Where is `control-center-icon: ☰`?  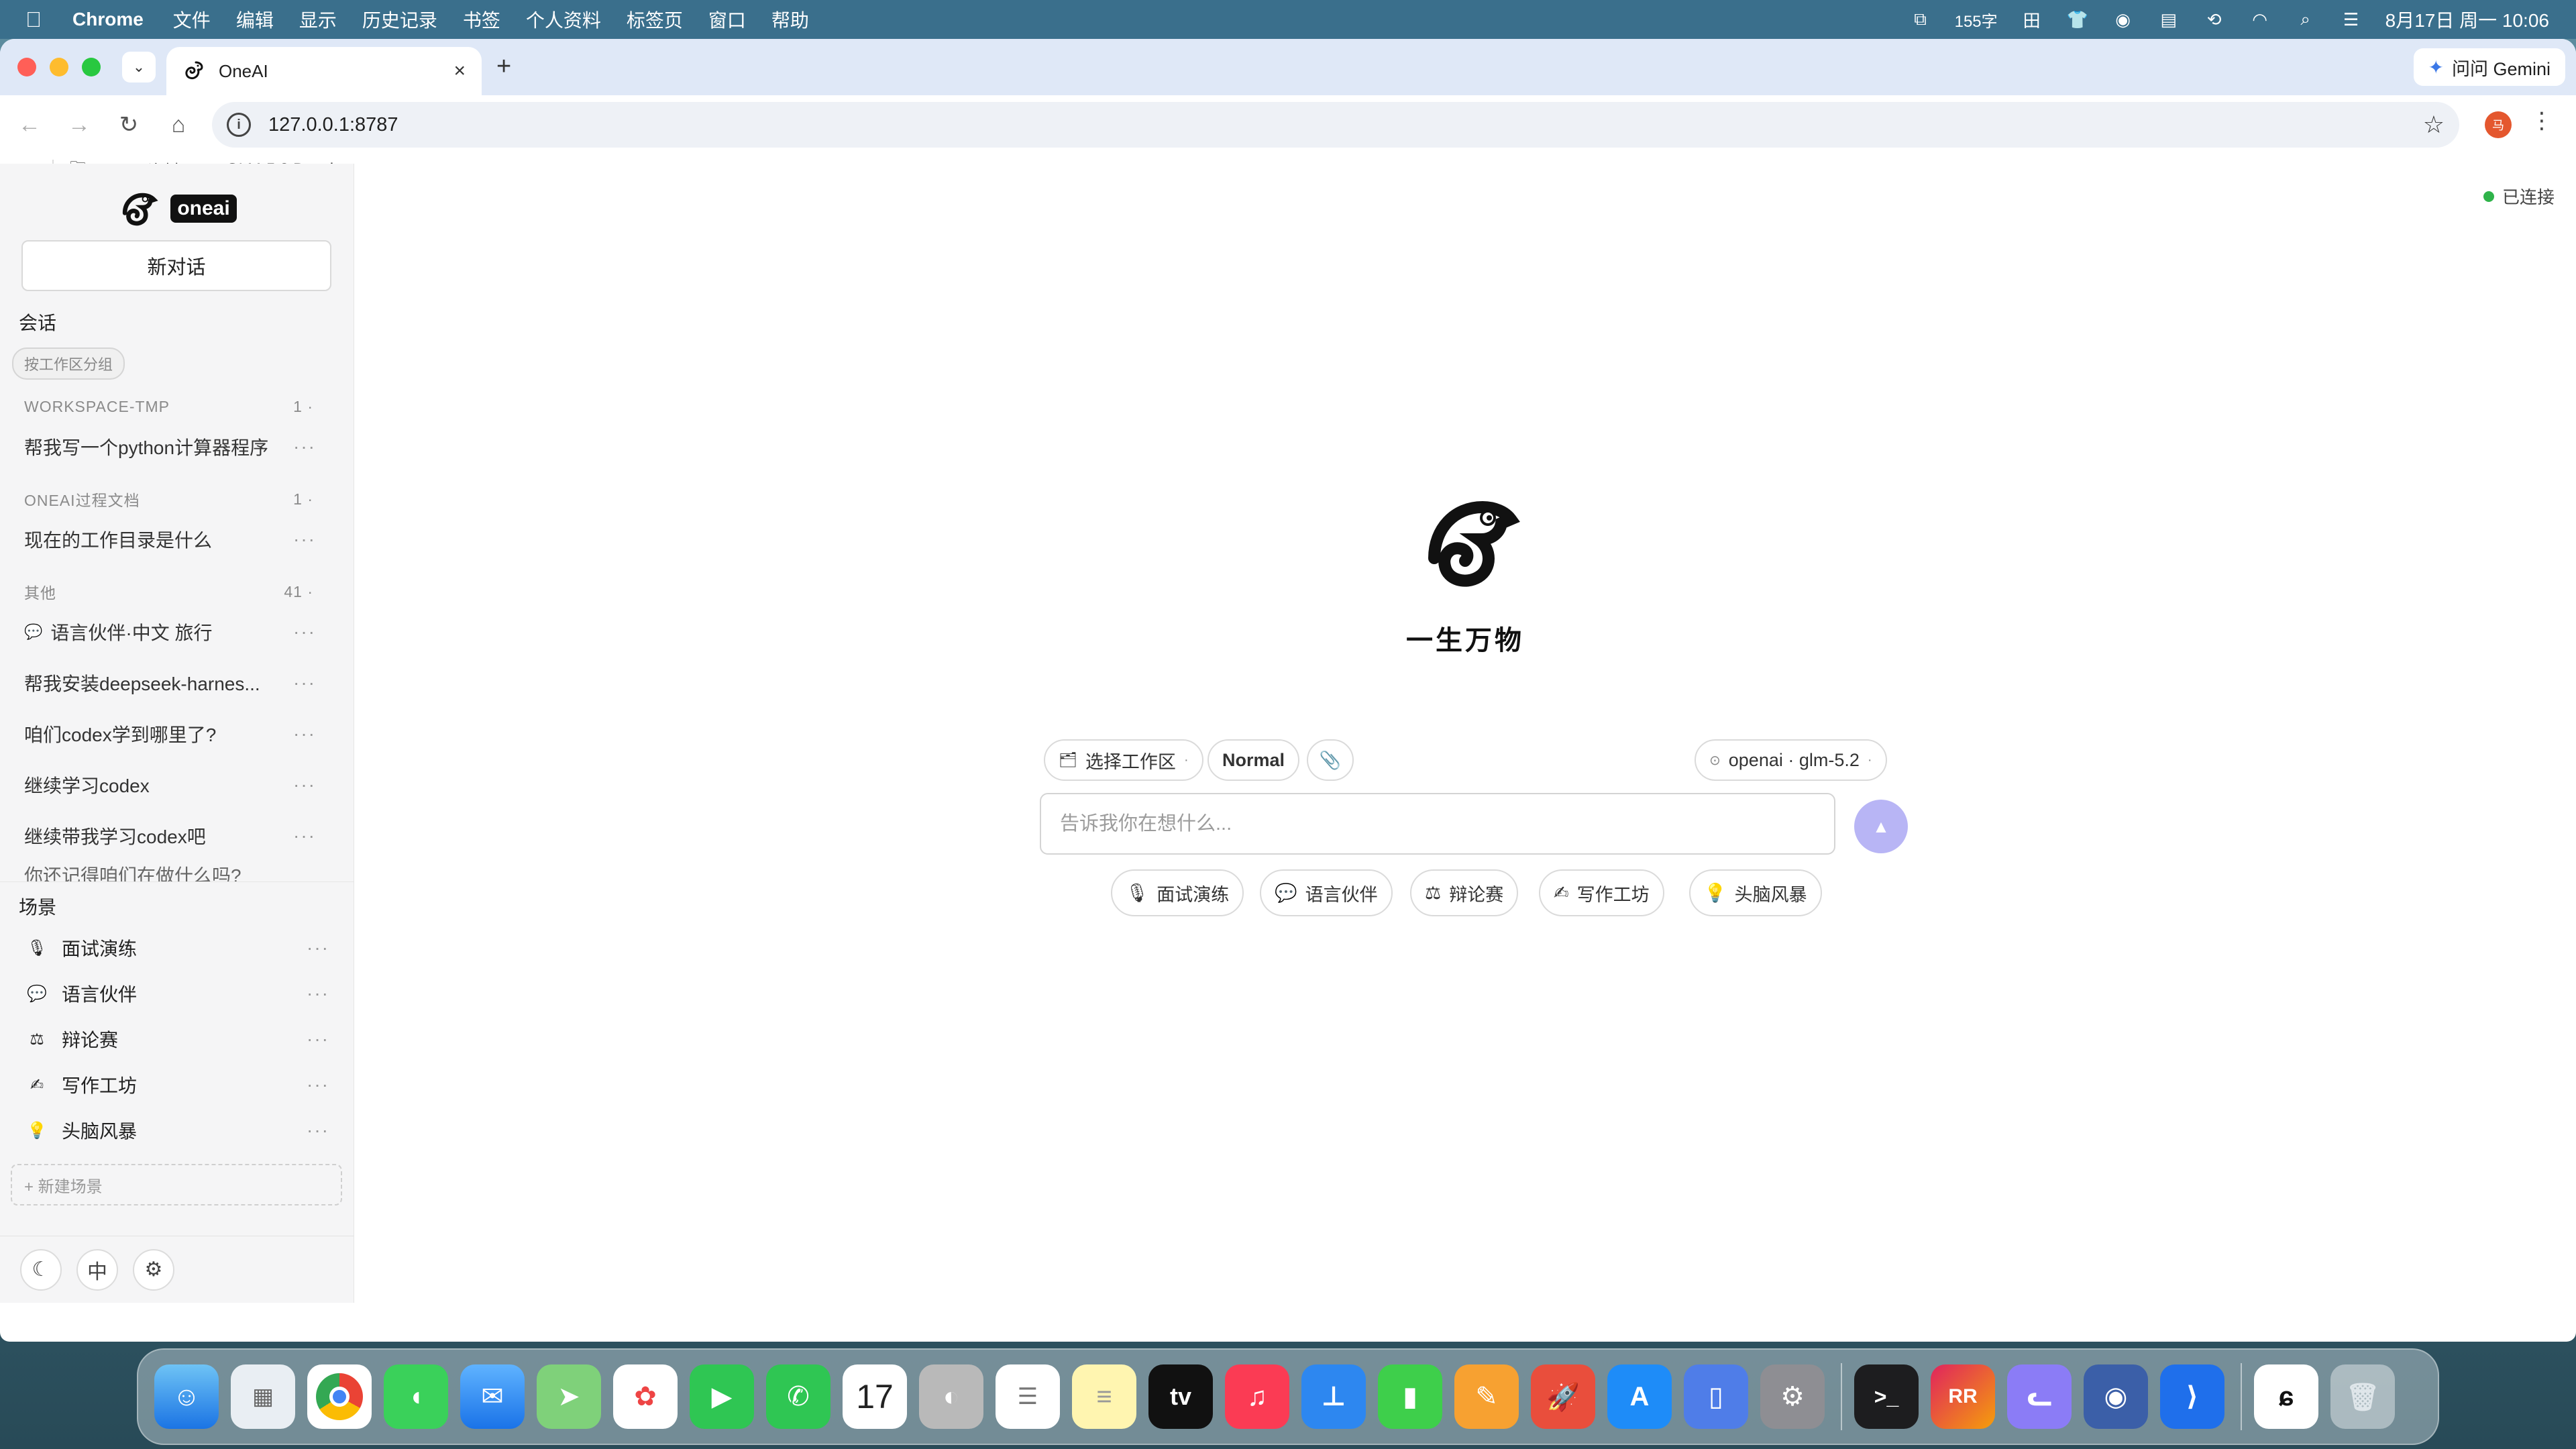
control-center-icon: ☰ is located at coordinates (2351, 19).